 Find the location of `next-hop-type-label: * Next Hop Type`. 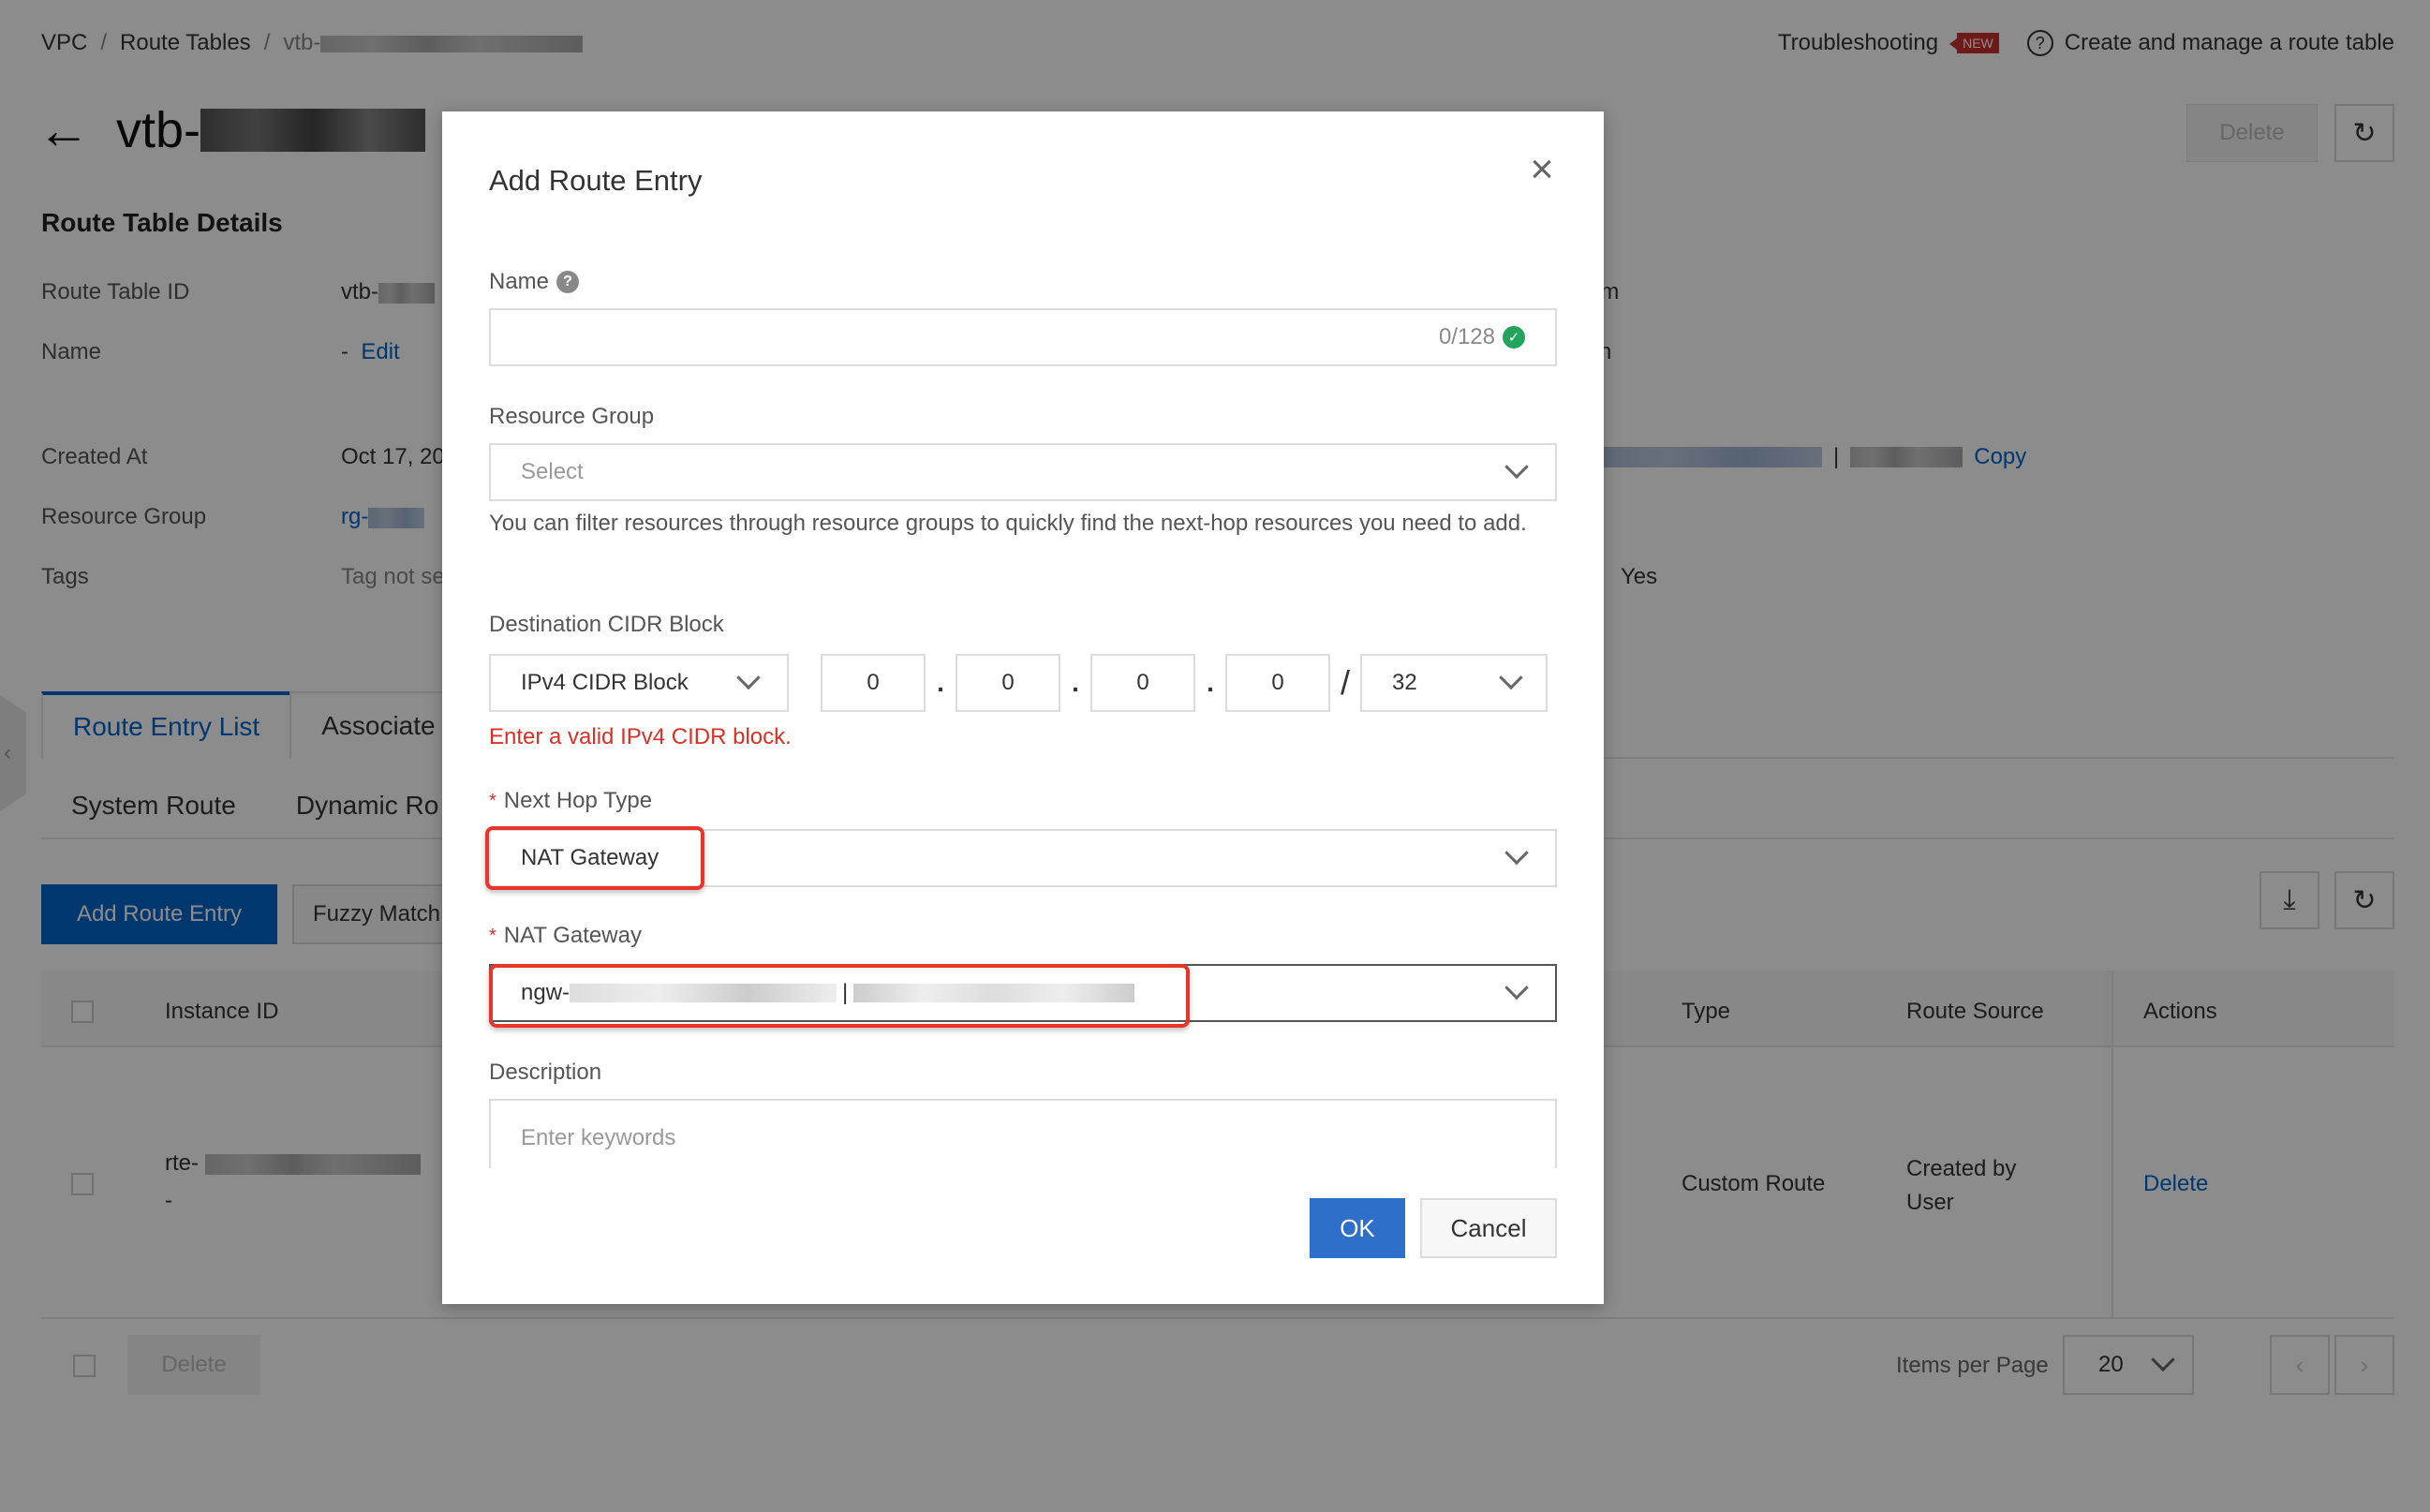

next-hop-type-label: * Next Hop Type is located at coordinates (571, 800).